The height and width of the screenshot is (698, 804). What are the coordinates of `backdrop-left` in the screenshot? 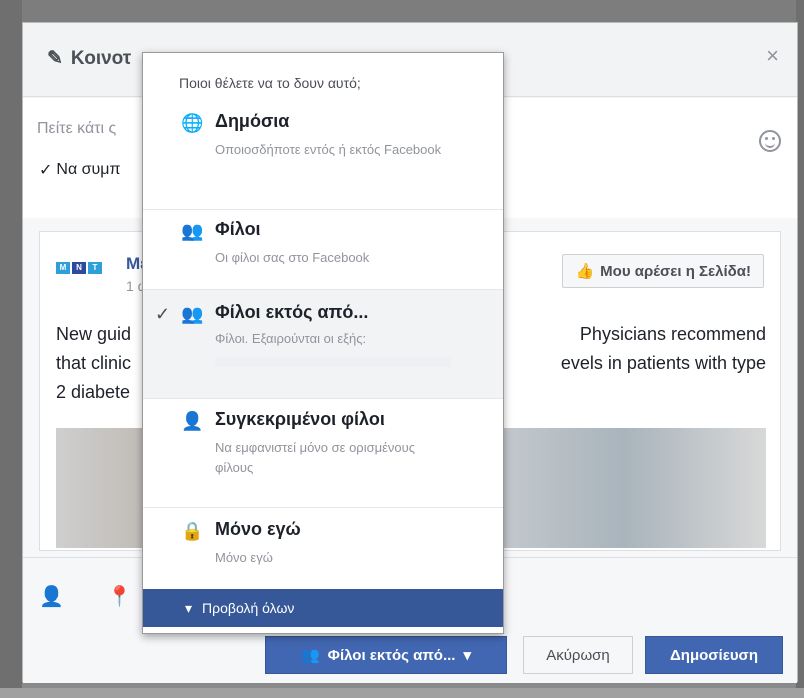 It's located at (11, 349).